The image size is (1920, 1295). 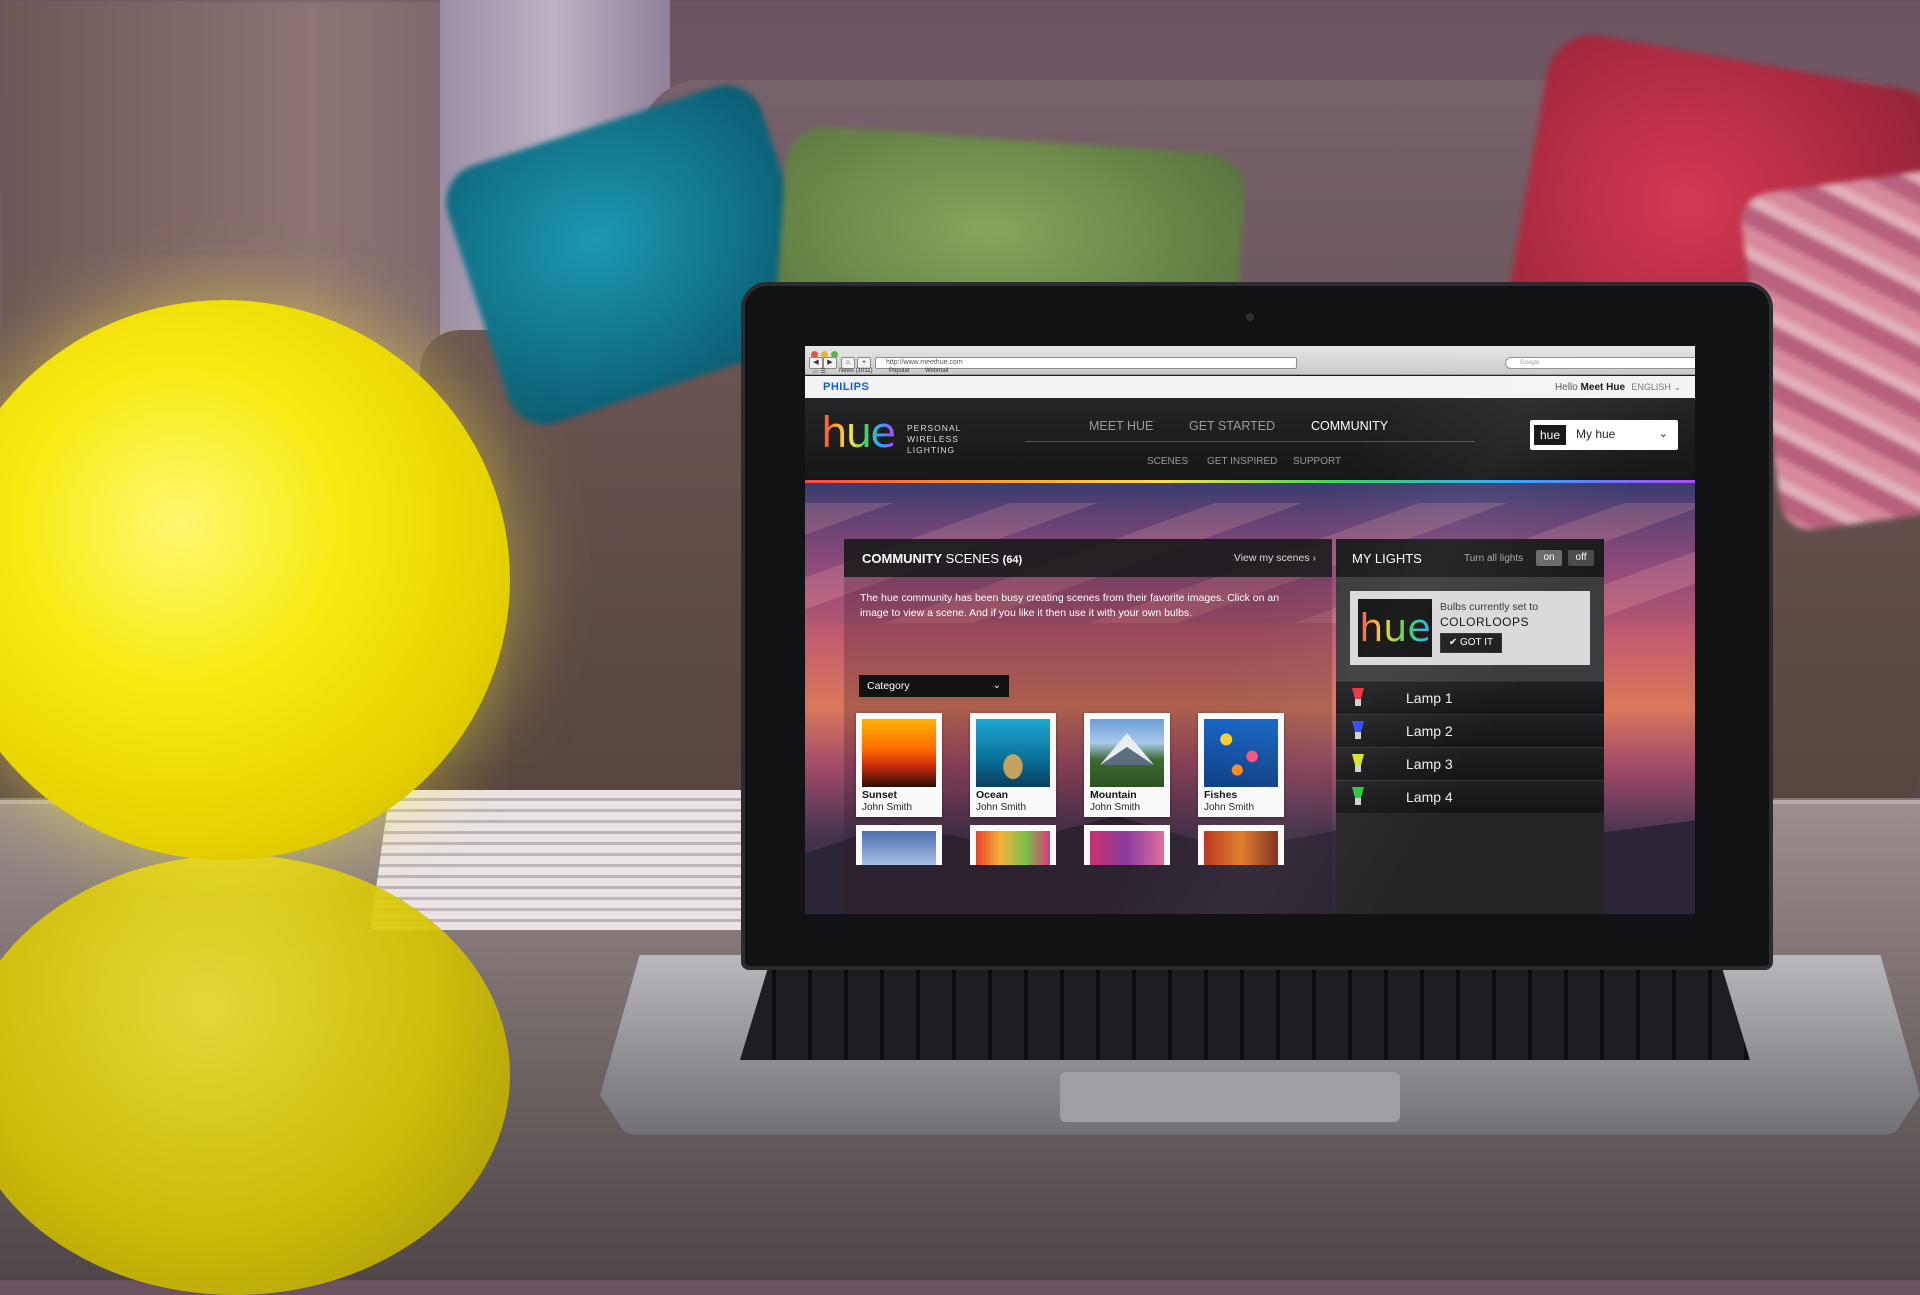 I want to click on view-my-scenes-link: View my scenes ›, so click(x=1275, y=558).